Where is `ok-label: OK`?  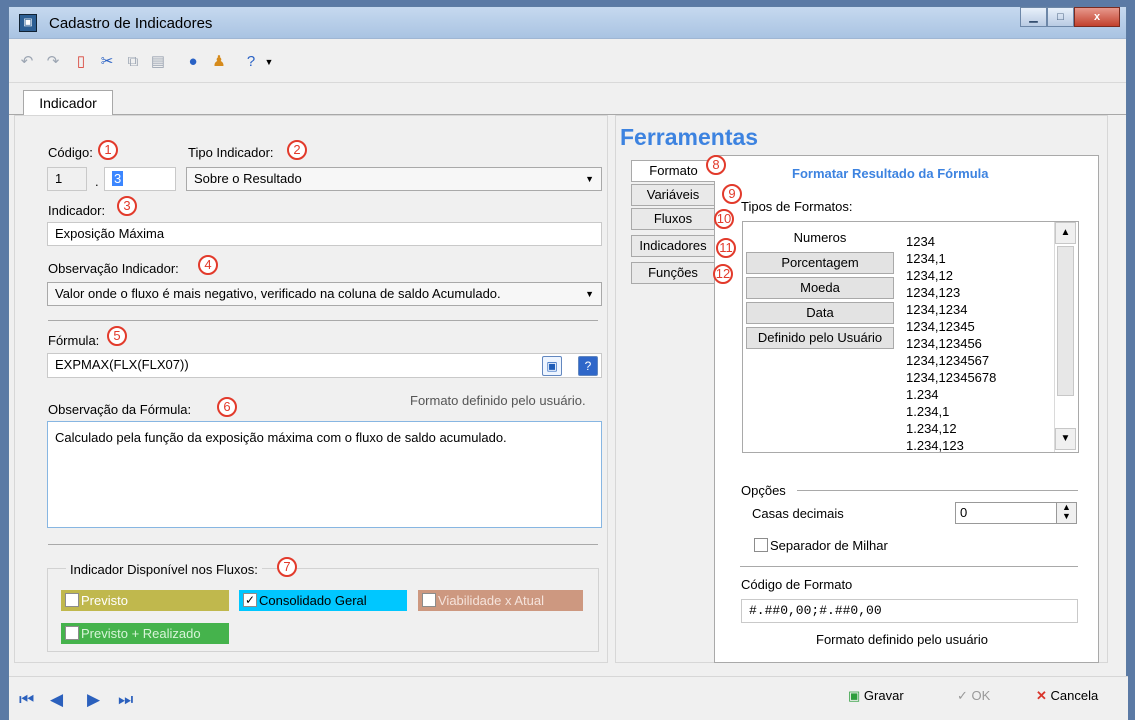
ok-label: OK is located at coordinates (981, 695).